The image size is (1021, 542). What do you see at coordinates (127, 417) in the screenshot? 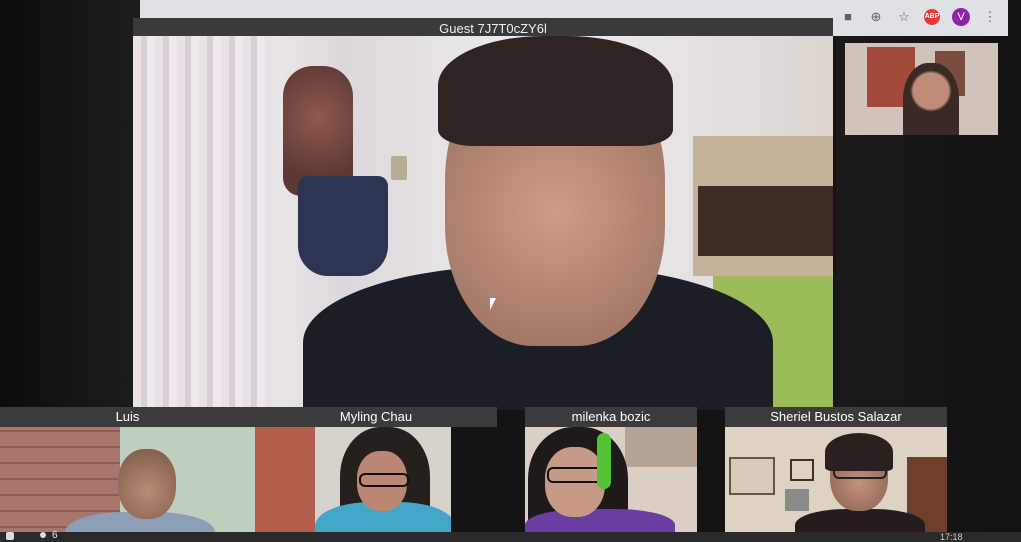
I see `thumbnail-label: Luis` at bounding box center [127, 417].